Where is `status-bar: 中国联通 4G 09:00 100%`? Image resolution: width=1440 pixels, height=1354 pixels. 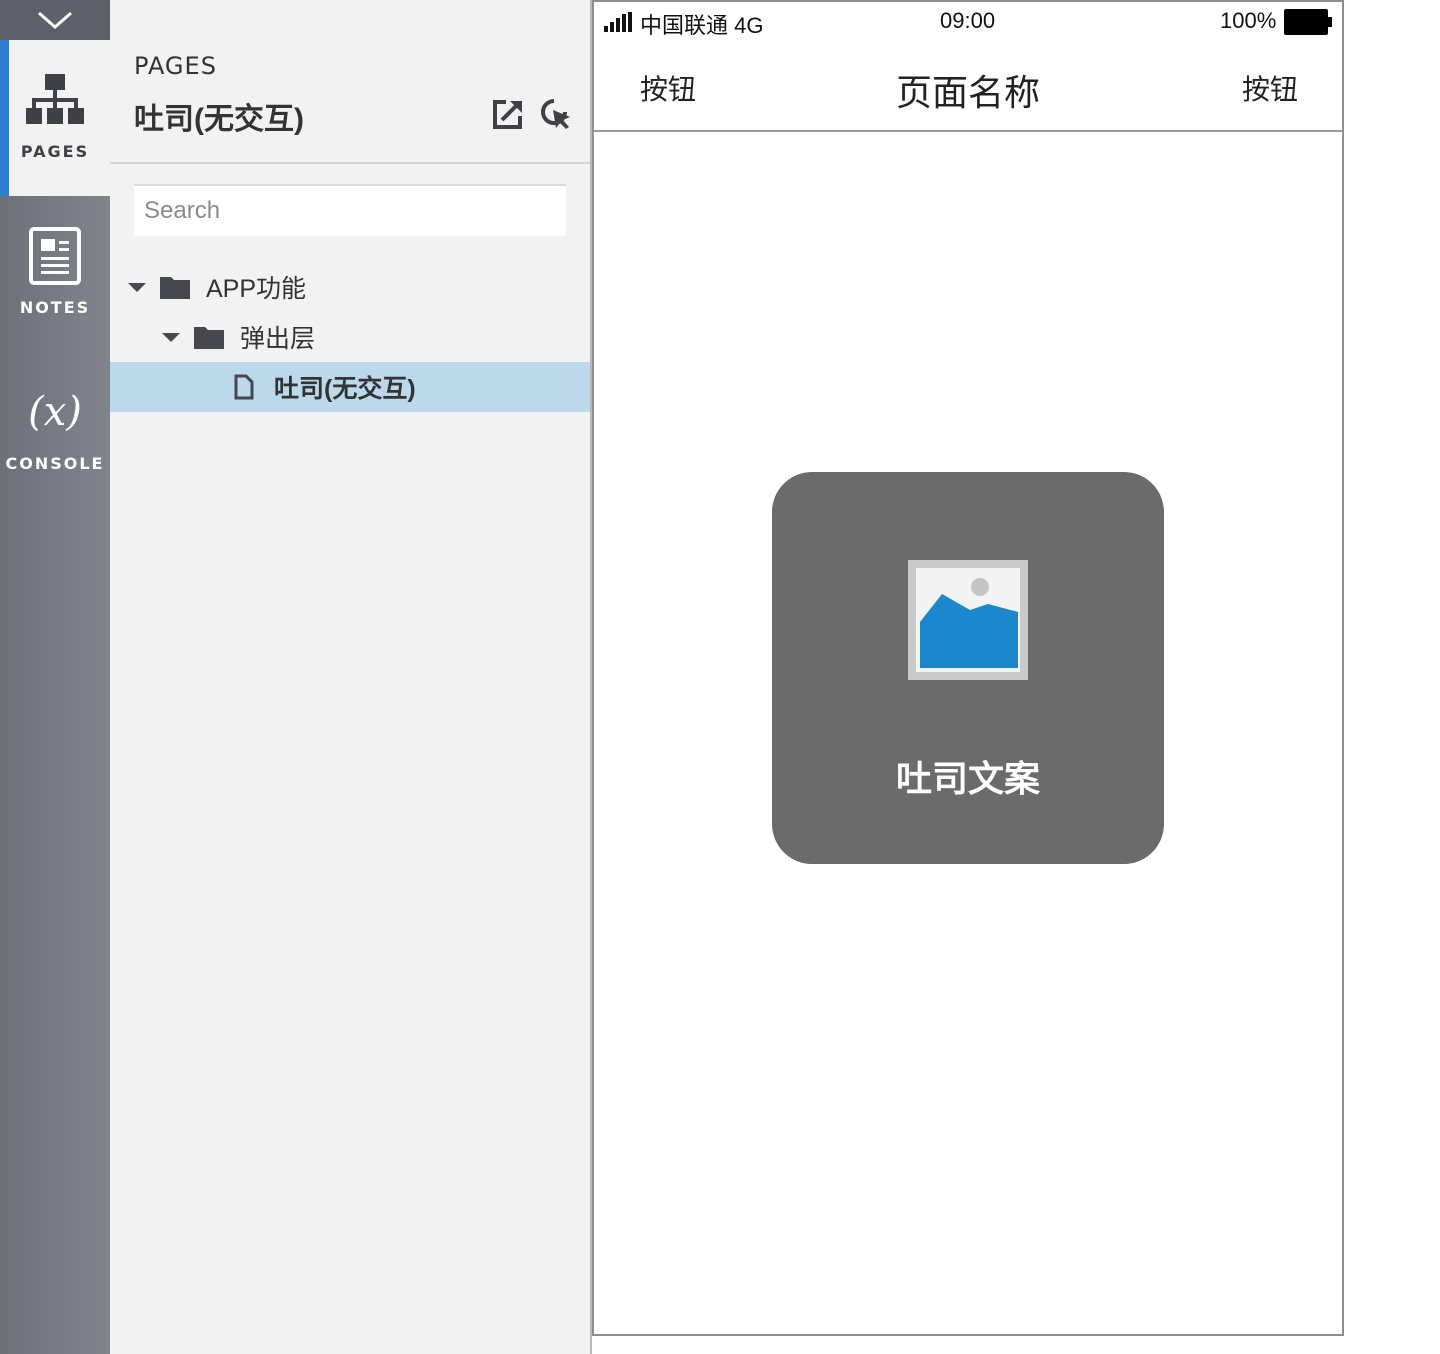
status-bar: 中国联通 4G 09:00 100% is located at coordinates (968, 22).